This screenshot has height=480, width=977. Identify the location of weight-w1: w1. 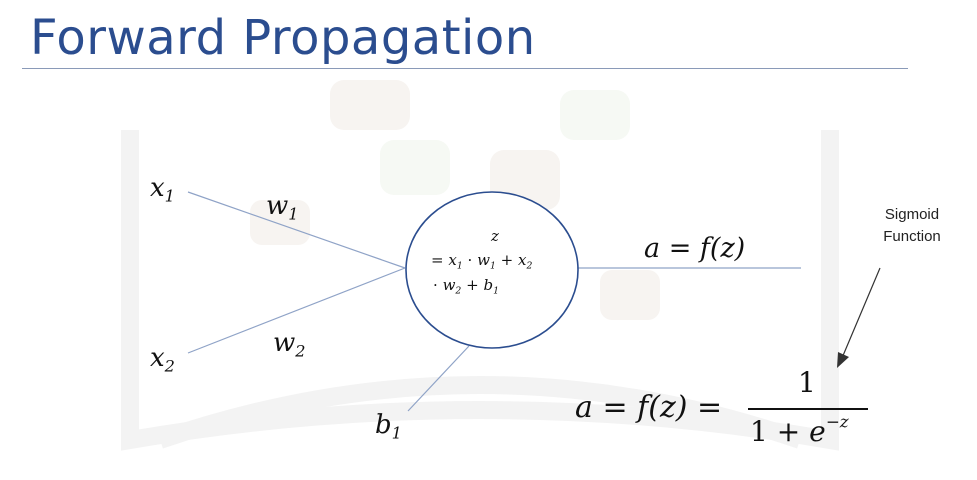
(282, 206).